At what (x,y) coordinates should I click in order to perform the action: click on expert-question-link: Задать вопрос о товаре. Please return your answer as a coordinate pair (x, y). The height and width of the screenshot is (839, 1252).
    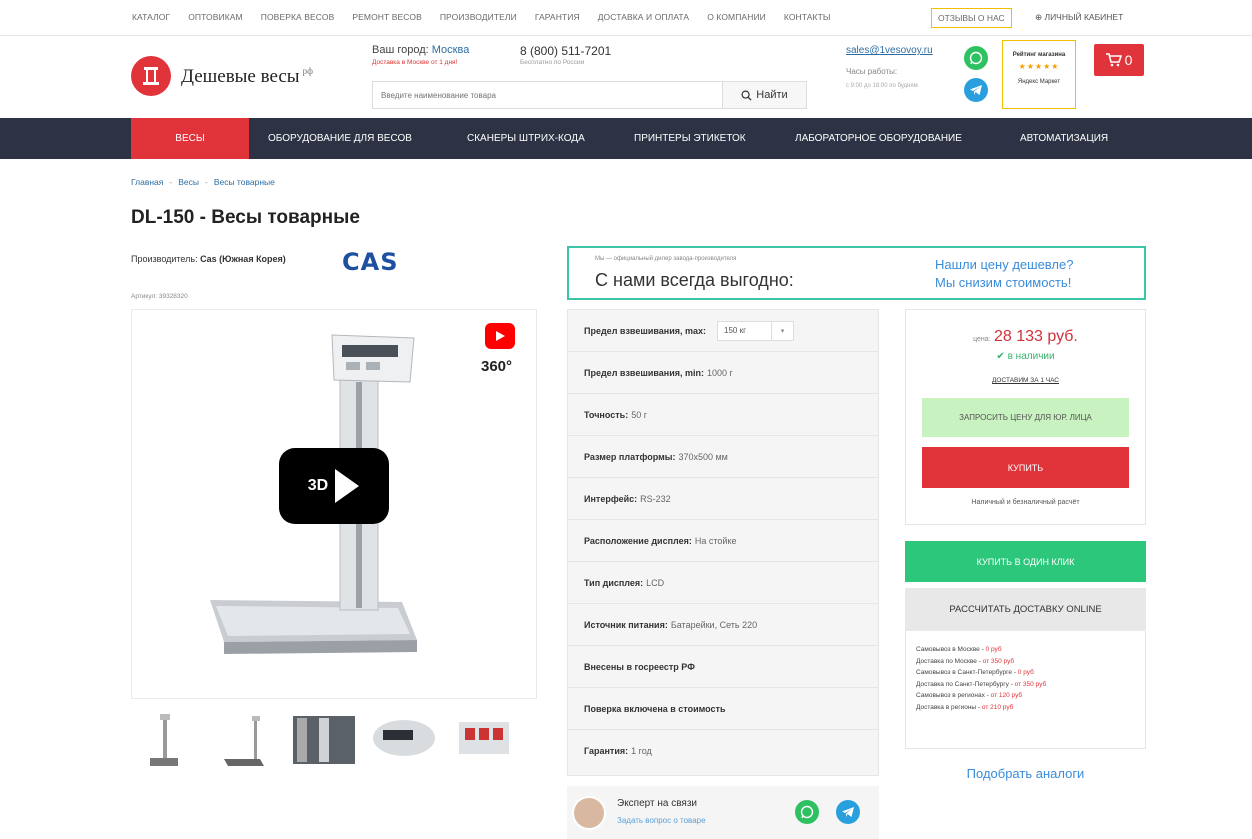
    Looking at the image, I should click on (661, 820).